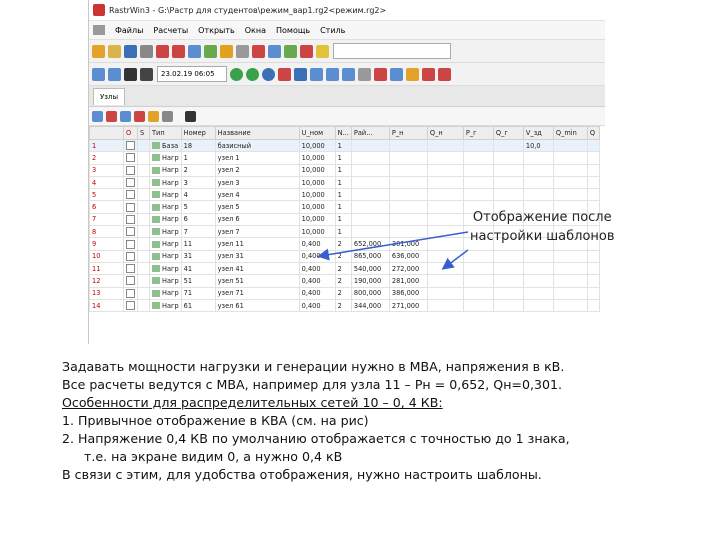  What do you see at coordinates (198, 145) in the screenshot?
I see `table-cell: 18` at bounding box center [198, 145].